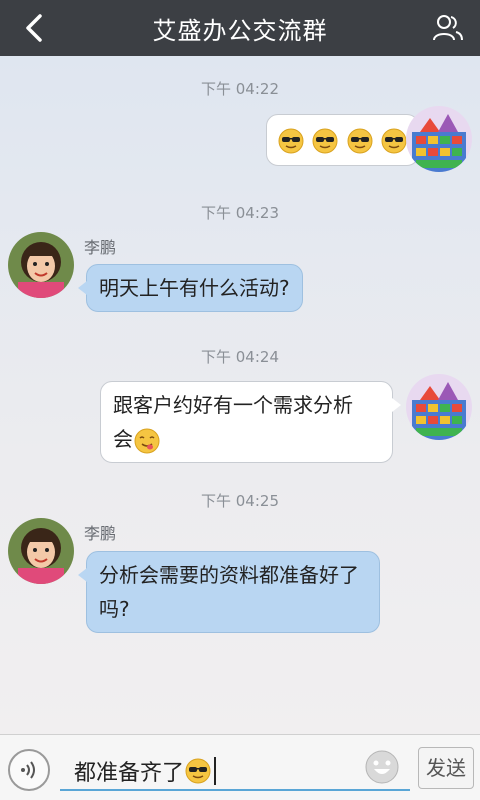  What do you see at coordinates (240, 501) in the screenshot?
I see `timestamp: 下午 04:25` at bounding box center [240, 501].